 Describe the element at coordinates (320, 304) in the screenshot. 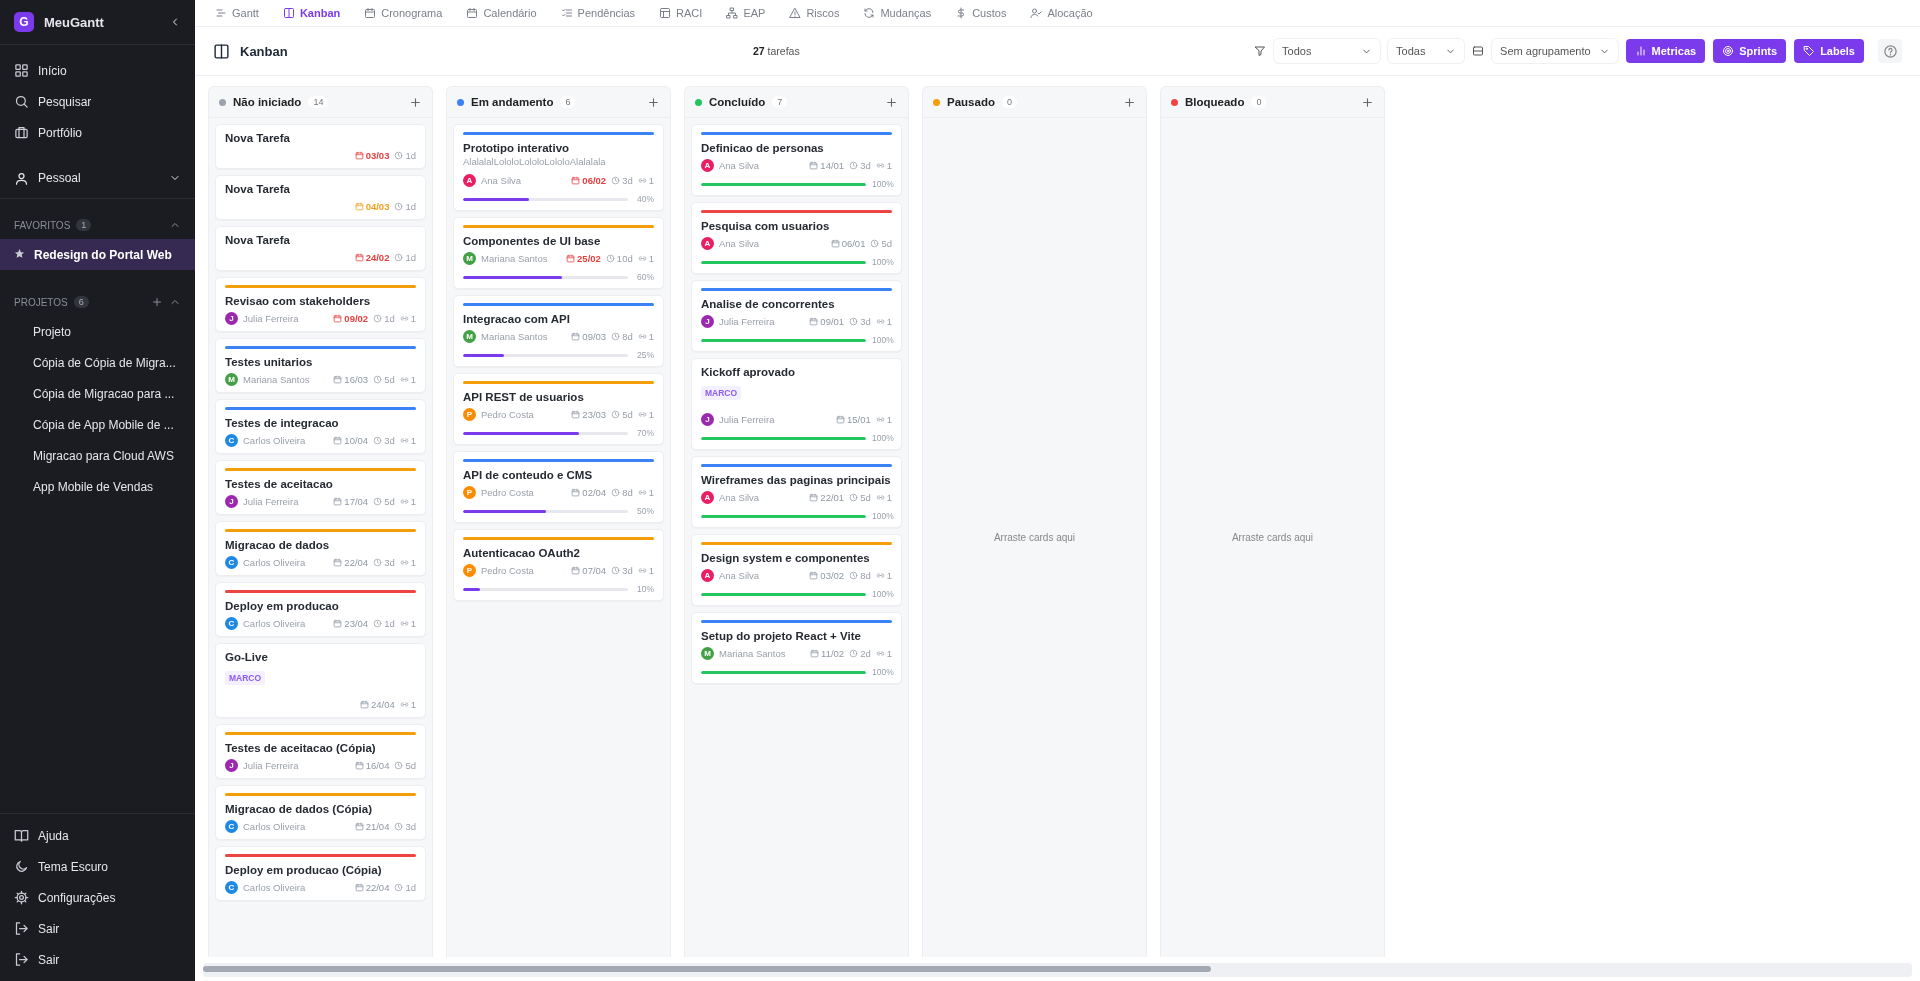

I see `task-card: Revisao com stakeholders J Julia Ferreira 09/02 1d 1` at that location.